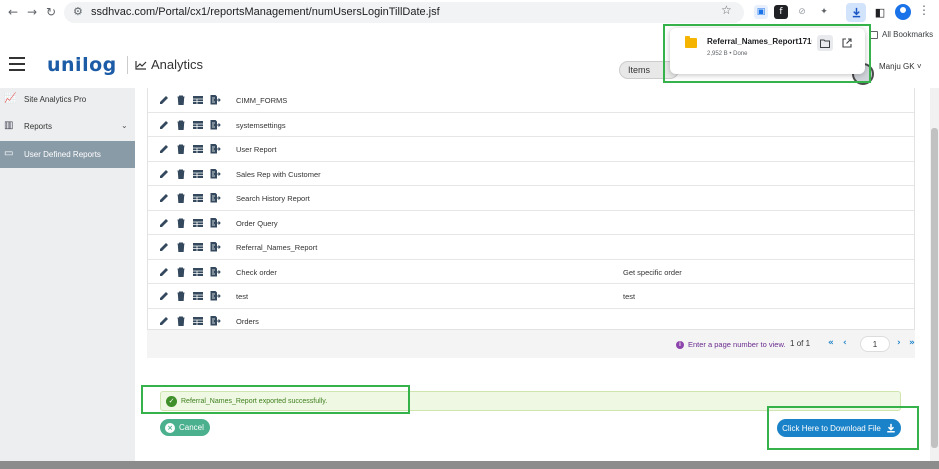  What do you see at coordinates (51, 12) in the screenshot?
I see `reload-icon: ↻` at bounding box center [51, 12].